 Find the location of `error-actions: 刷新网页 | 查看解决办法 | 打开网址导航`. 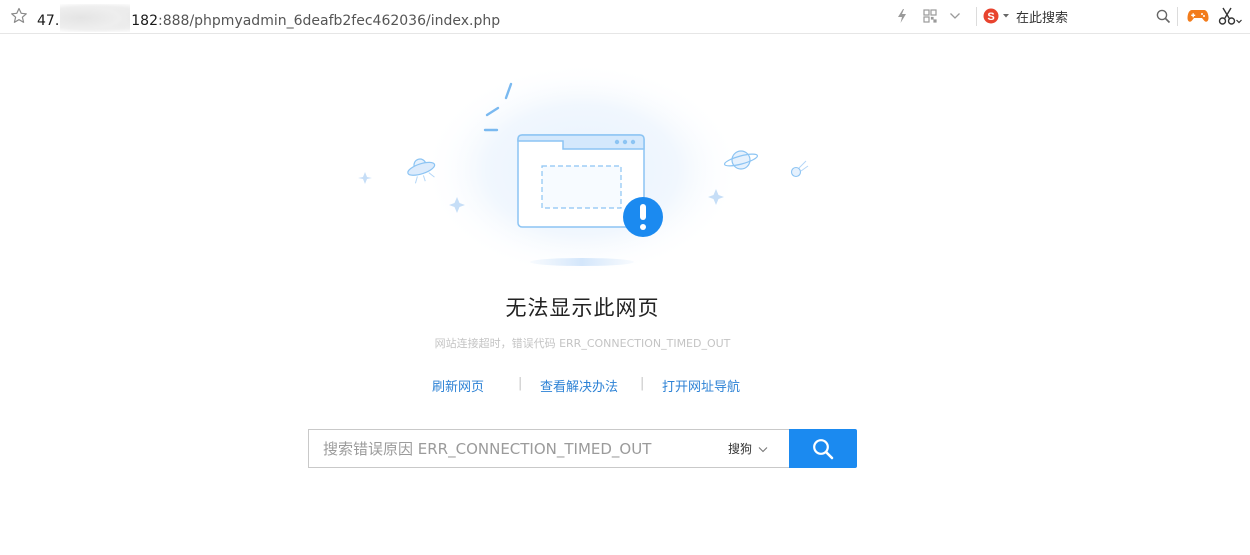

error-actions: 刷新网页 | 查看解决办法 | 打开网址导航 is located at coordinates (625, 386).